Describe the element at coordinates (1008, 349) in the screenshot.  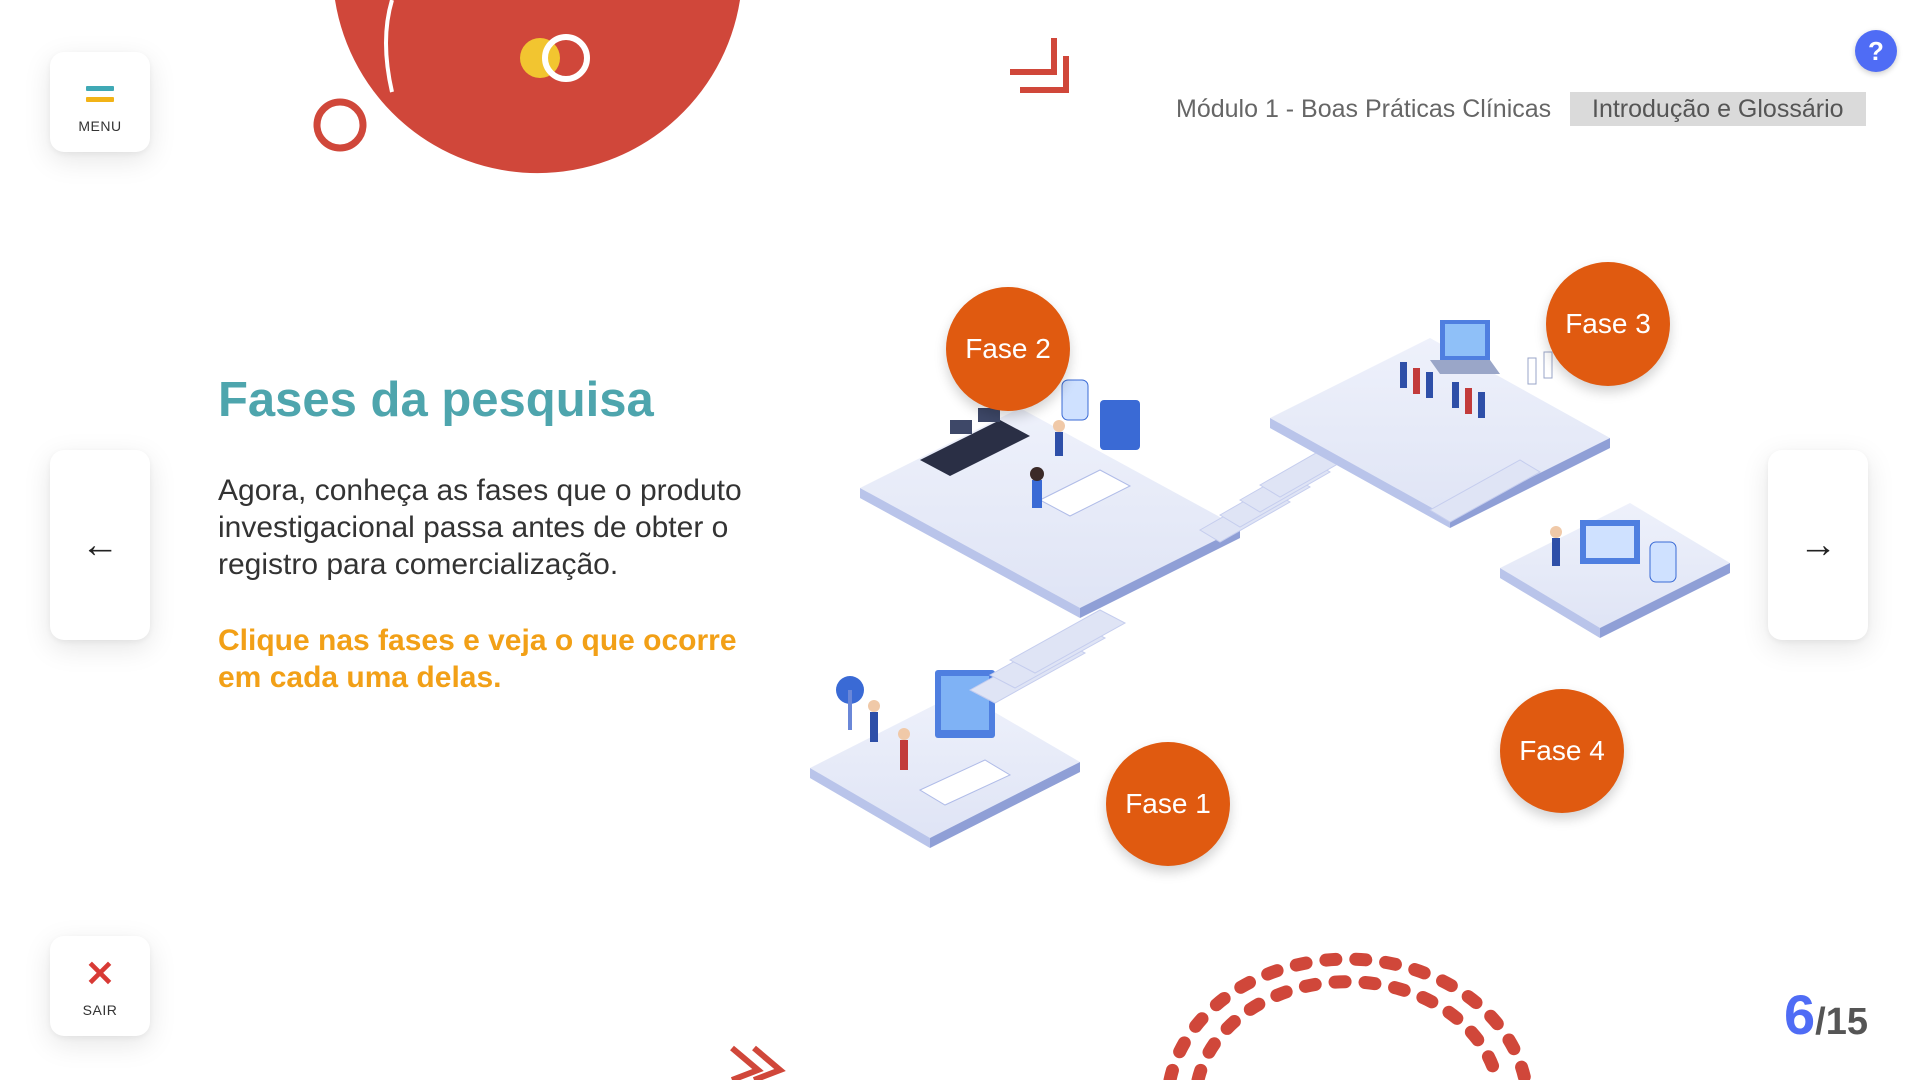
I see `phase-2-button: Fase 2` at that location.